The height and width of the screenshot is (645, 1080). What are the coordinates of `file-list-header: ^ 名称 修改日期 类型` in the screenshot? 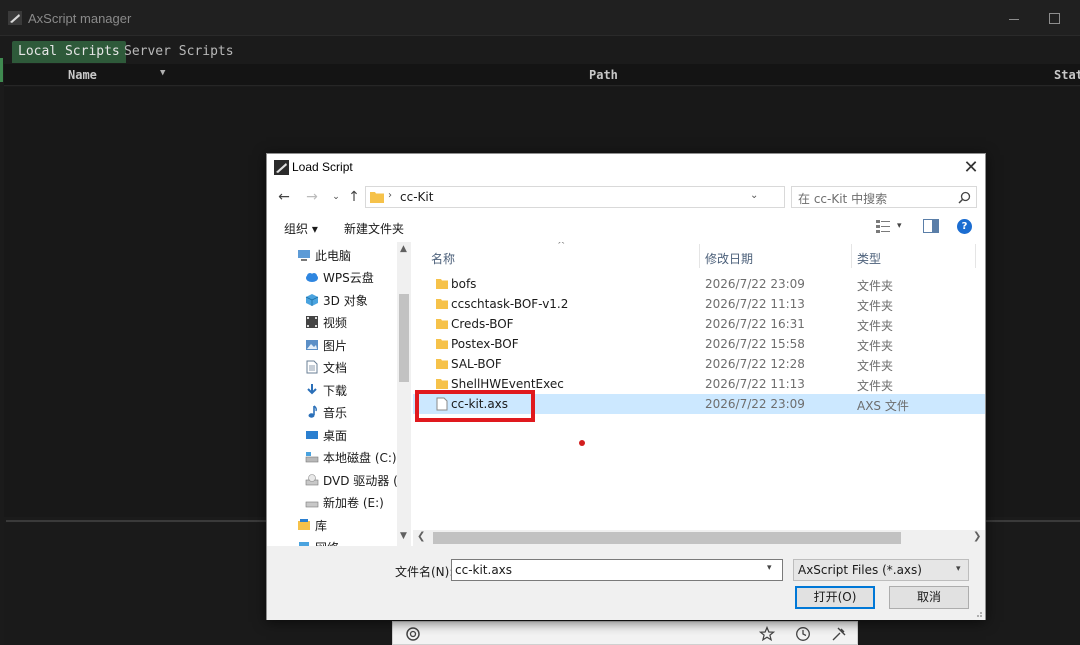 It's located at (699, 256).